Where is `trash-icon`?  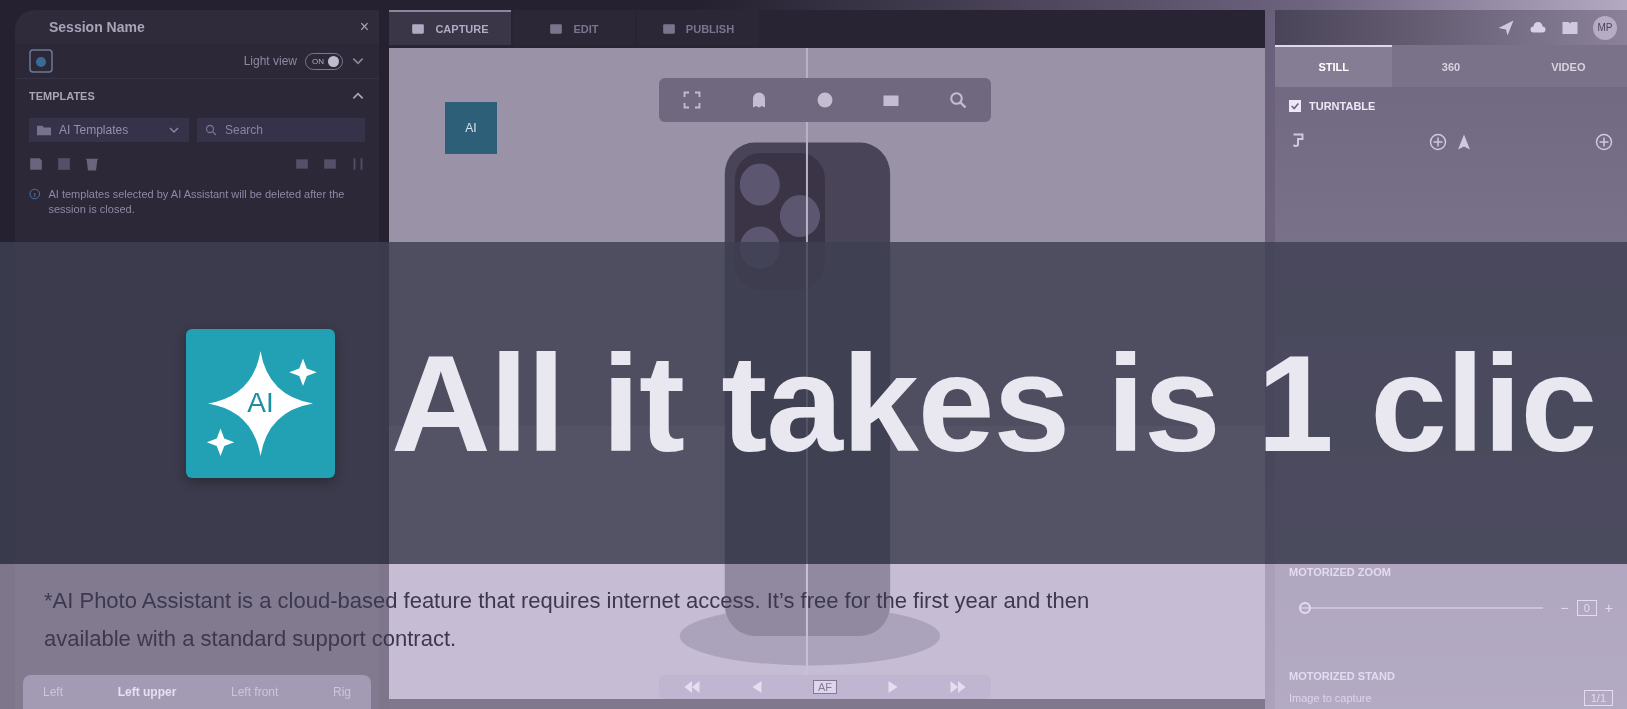 trash-icon is located at coordinates (92, 164).